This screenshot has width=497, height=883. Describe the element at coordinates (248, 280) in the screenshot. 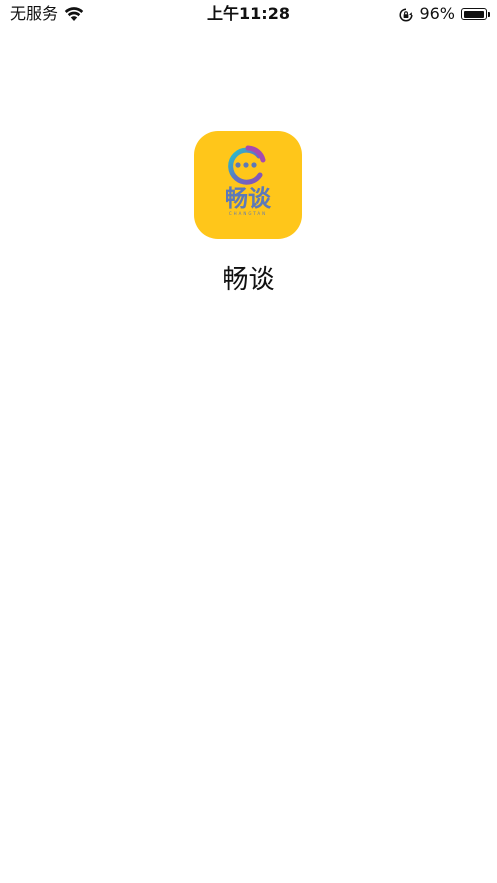

I see `app-name: 畅谈` at that location.